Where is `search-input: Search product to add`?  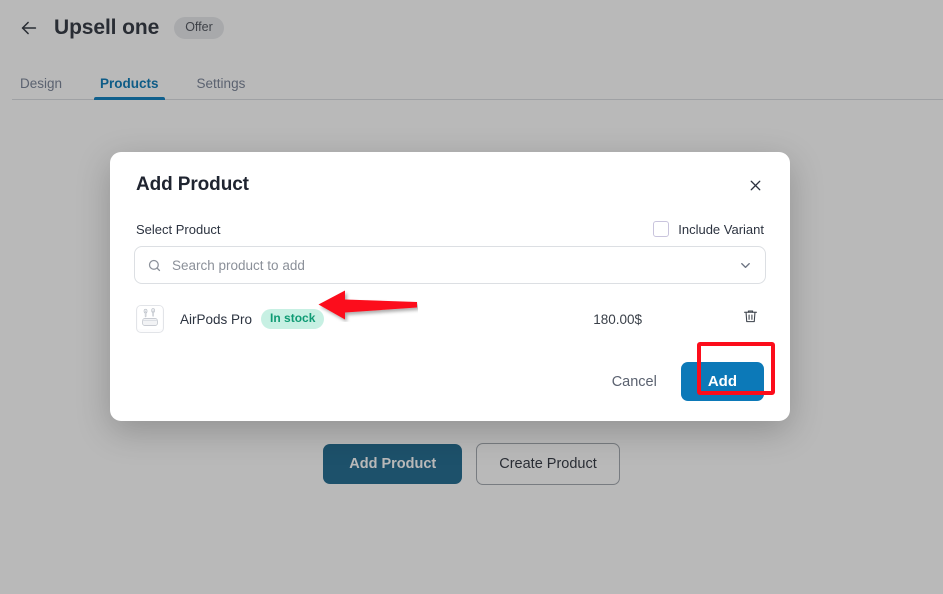
search-input: Search product to add is located at coordinates (455, 265).